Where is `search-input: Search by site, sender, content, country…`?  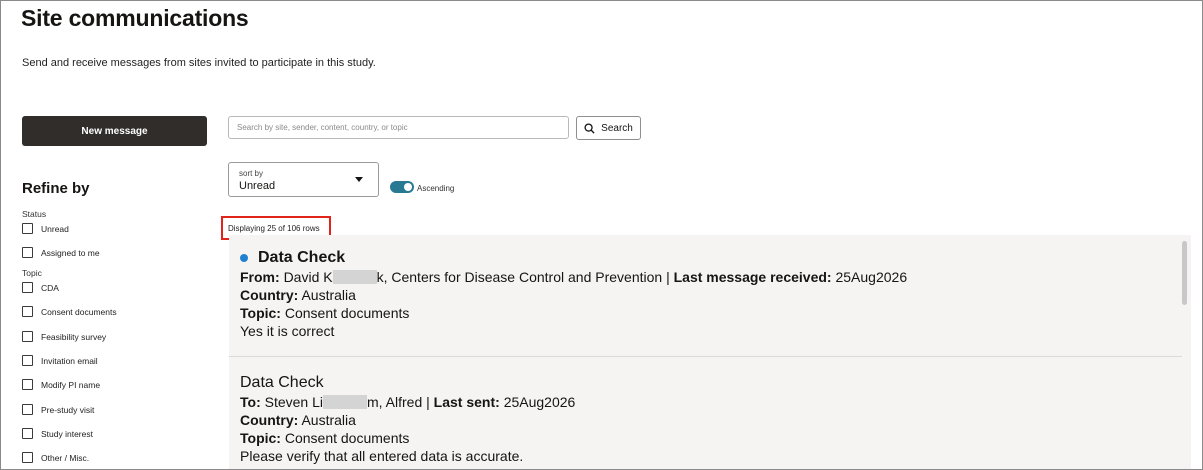
search-input: Search by site, sender, content, country… is located at coordinates (398, 127).